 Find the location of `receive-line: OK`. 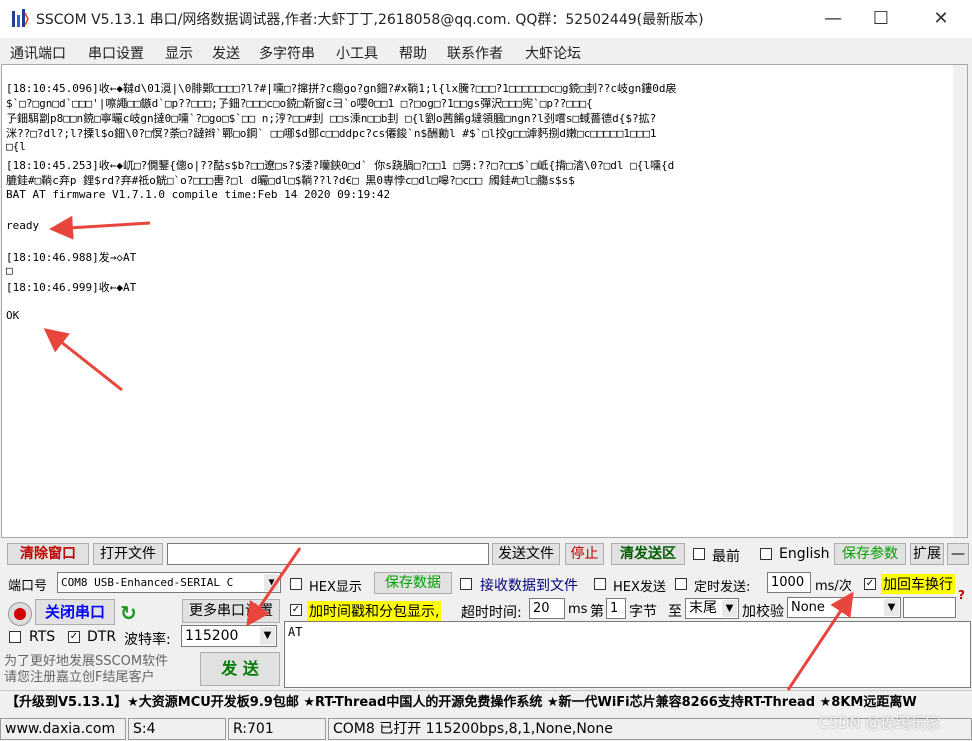

receive-line: OK is located at coordinates (13, 315).